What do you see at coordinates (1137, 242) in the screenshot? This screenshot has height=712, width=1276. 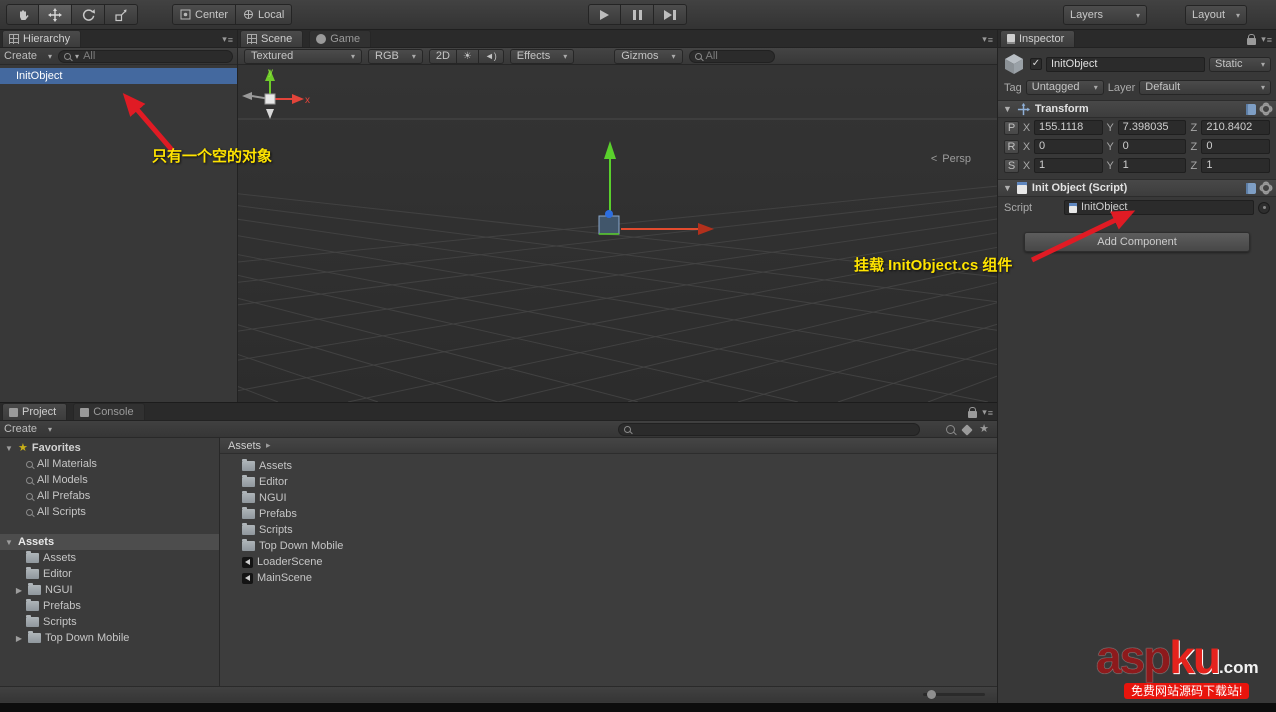 I see `add-component-button: Add Component` at bounding box center [1137, 242].